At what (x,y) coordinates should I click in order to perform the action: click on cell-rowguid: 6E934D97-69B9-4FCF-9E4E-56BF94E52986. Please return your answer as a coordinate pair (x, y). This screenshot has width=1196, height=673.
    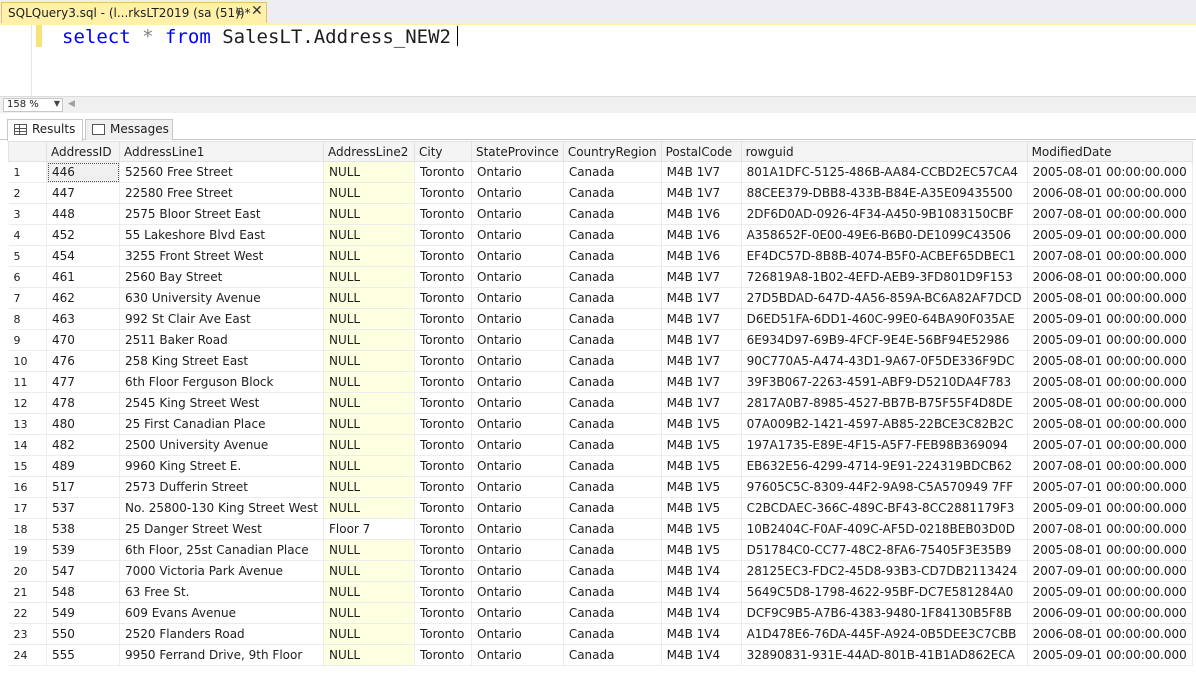
    Looking at the image, I should click on (884, 340).